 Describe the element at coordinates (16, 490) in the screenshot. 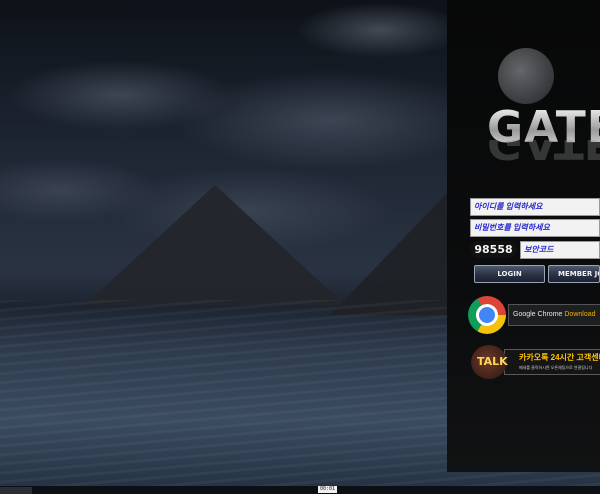

I see `bottom-left-tab` at that location.